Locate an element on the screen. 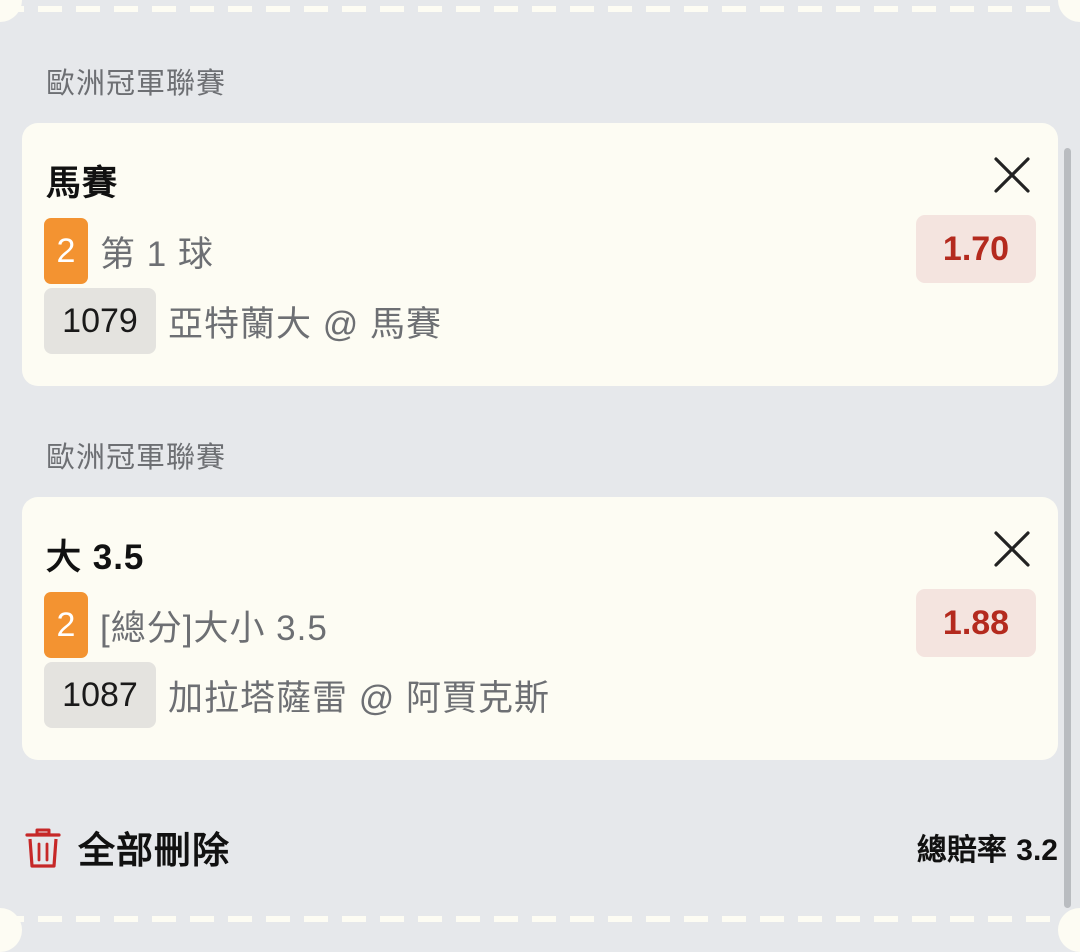 The width and height of the screenshot is (1080, 952). match-teams: 亞特蘭大 @ 馬賽 is located at coordinates (305, 324).